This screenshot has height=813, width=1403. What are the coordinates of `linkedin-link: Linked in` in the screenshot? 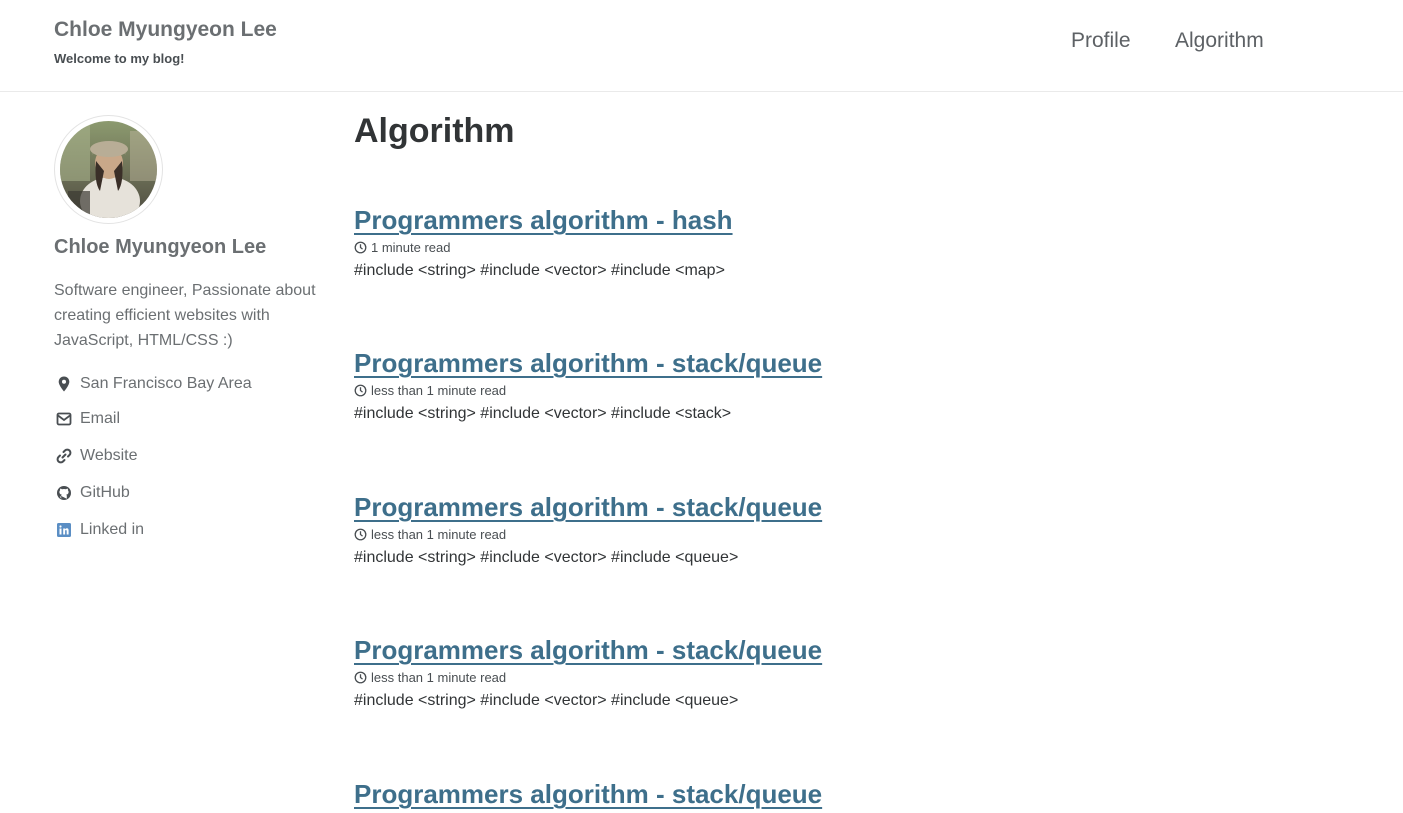 It's located at (99, 530).